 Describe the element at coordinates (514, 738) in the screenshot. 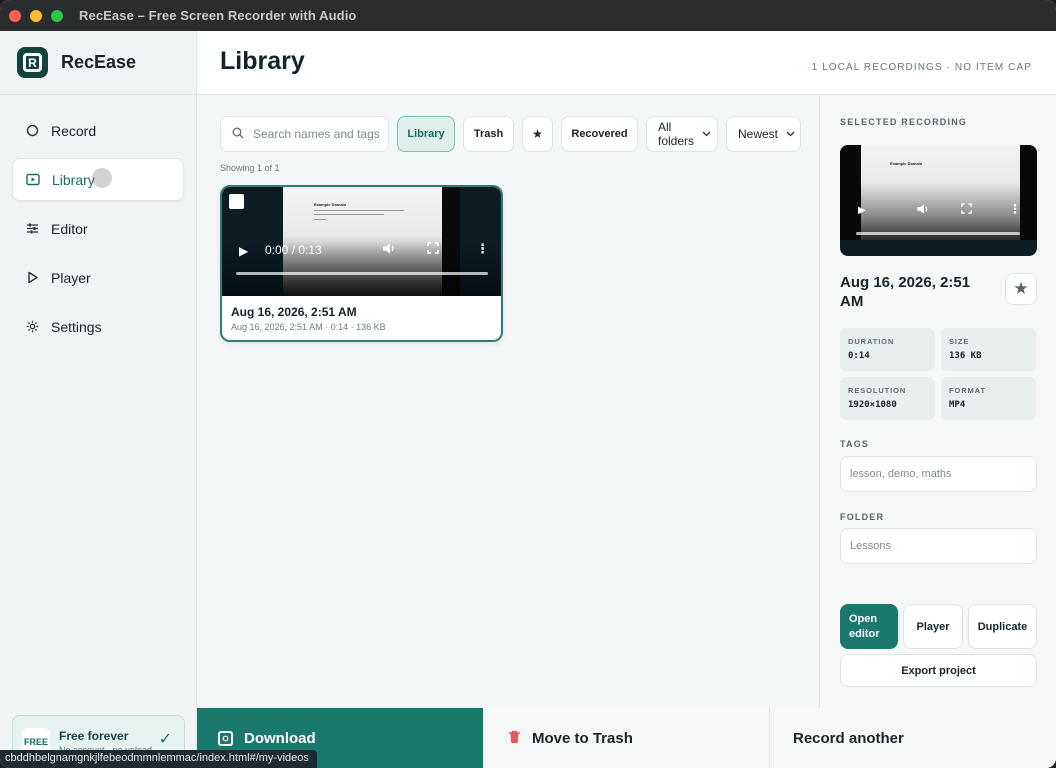

I see `trash-icon` at that location.